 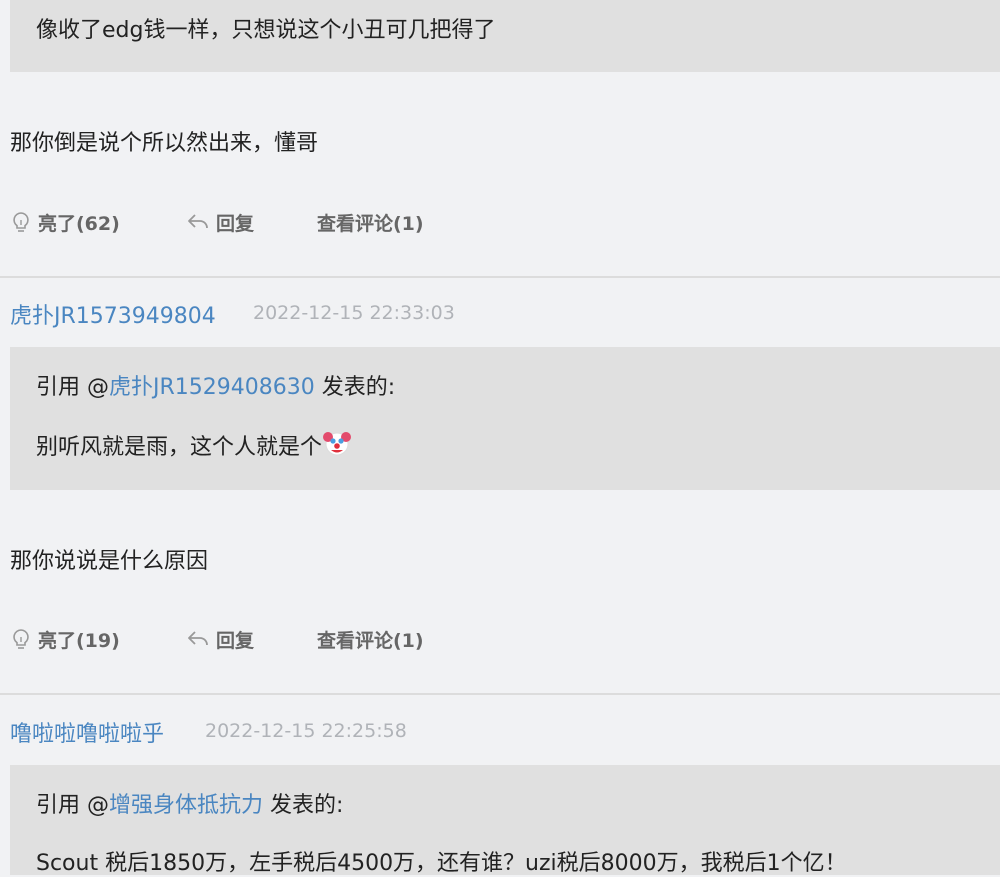 I want to click on action-bar: 亮了(62) 回复 查看评论(1), so click(x=260, y=222).